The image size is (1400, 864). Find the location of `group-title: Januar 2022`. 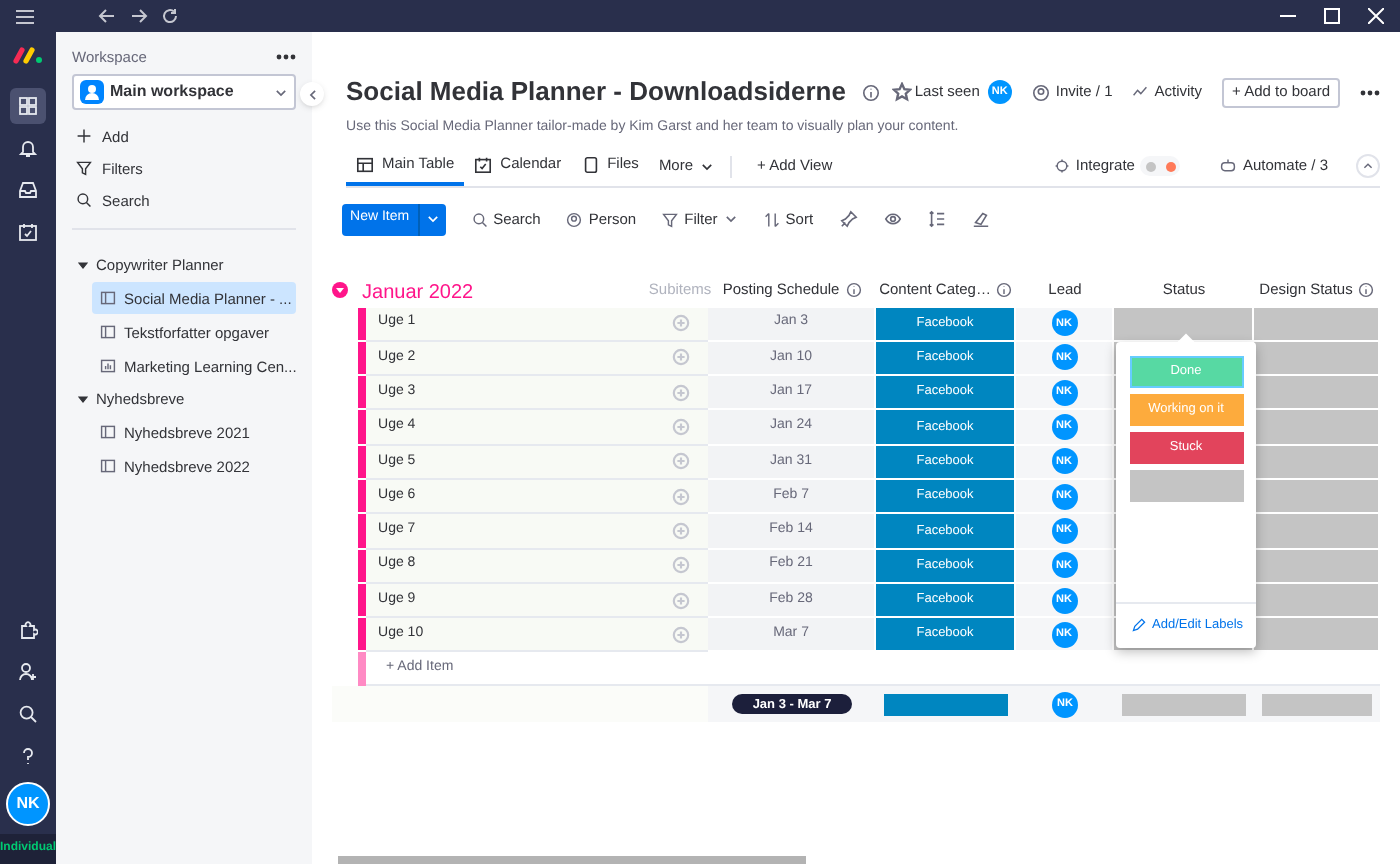

group-title: Januar 2022 is located at coordinates (418, 292).